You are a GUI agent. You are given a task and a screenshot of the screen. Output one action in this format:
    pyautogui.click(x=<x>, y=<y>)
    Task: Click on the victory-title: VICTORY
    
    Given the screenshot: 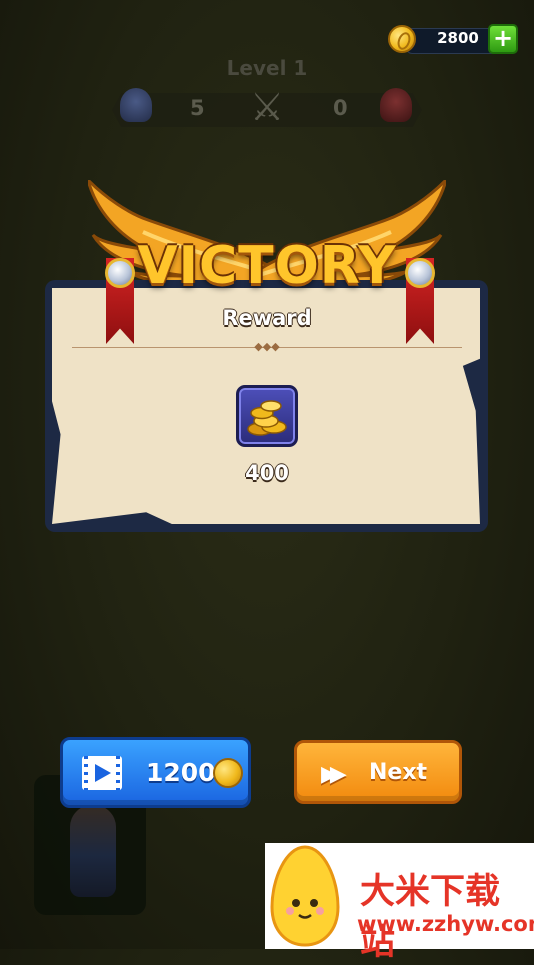 What is the action you would take?
    pyautogui.click(x=267, y=266)
    